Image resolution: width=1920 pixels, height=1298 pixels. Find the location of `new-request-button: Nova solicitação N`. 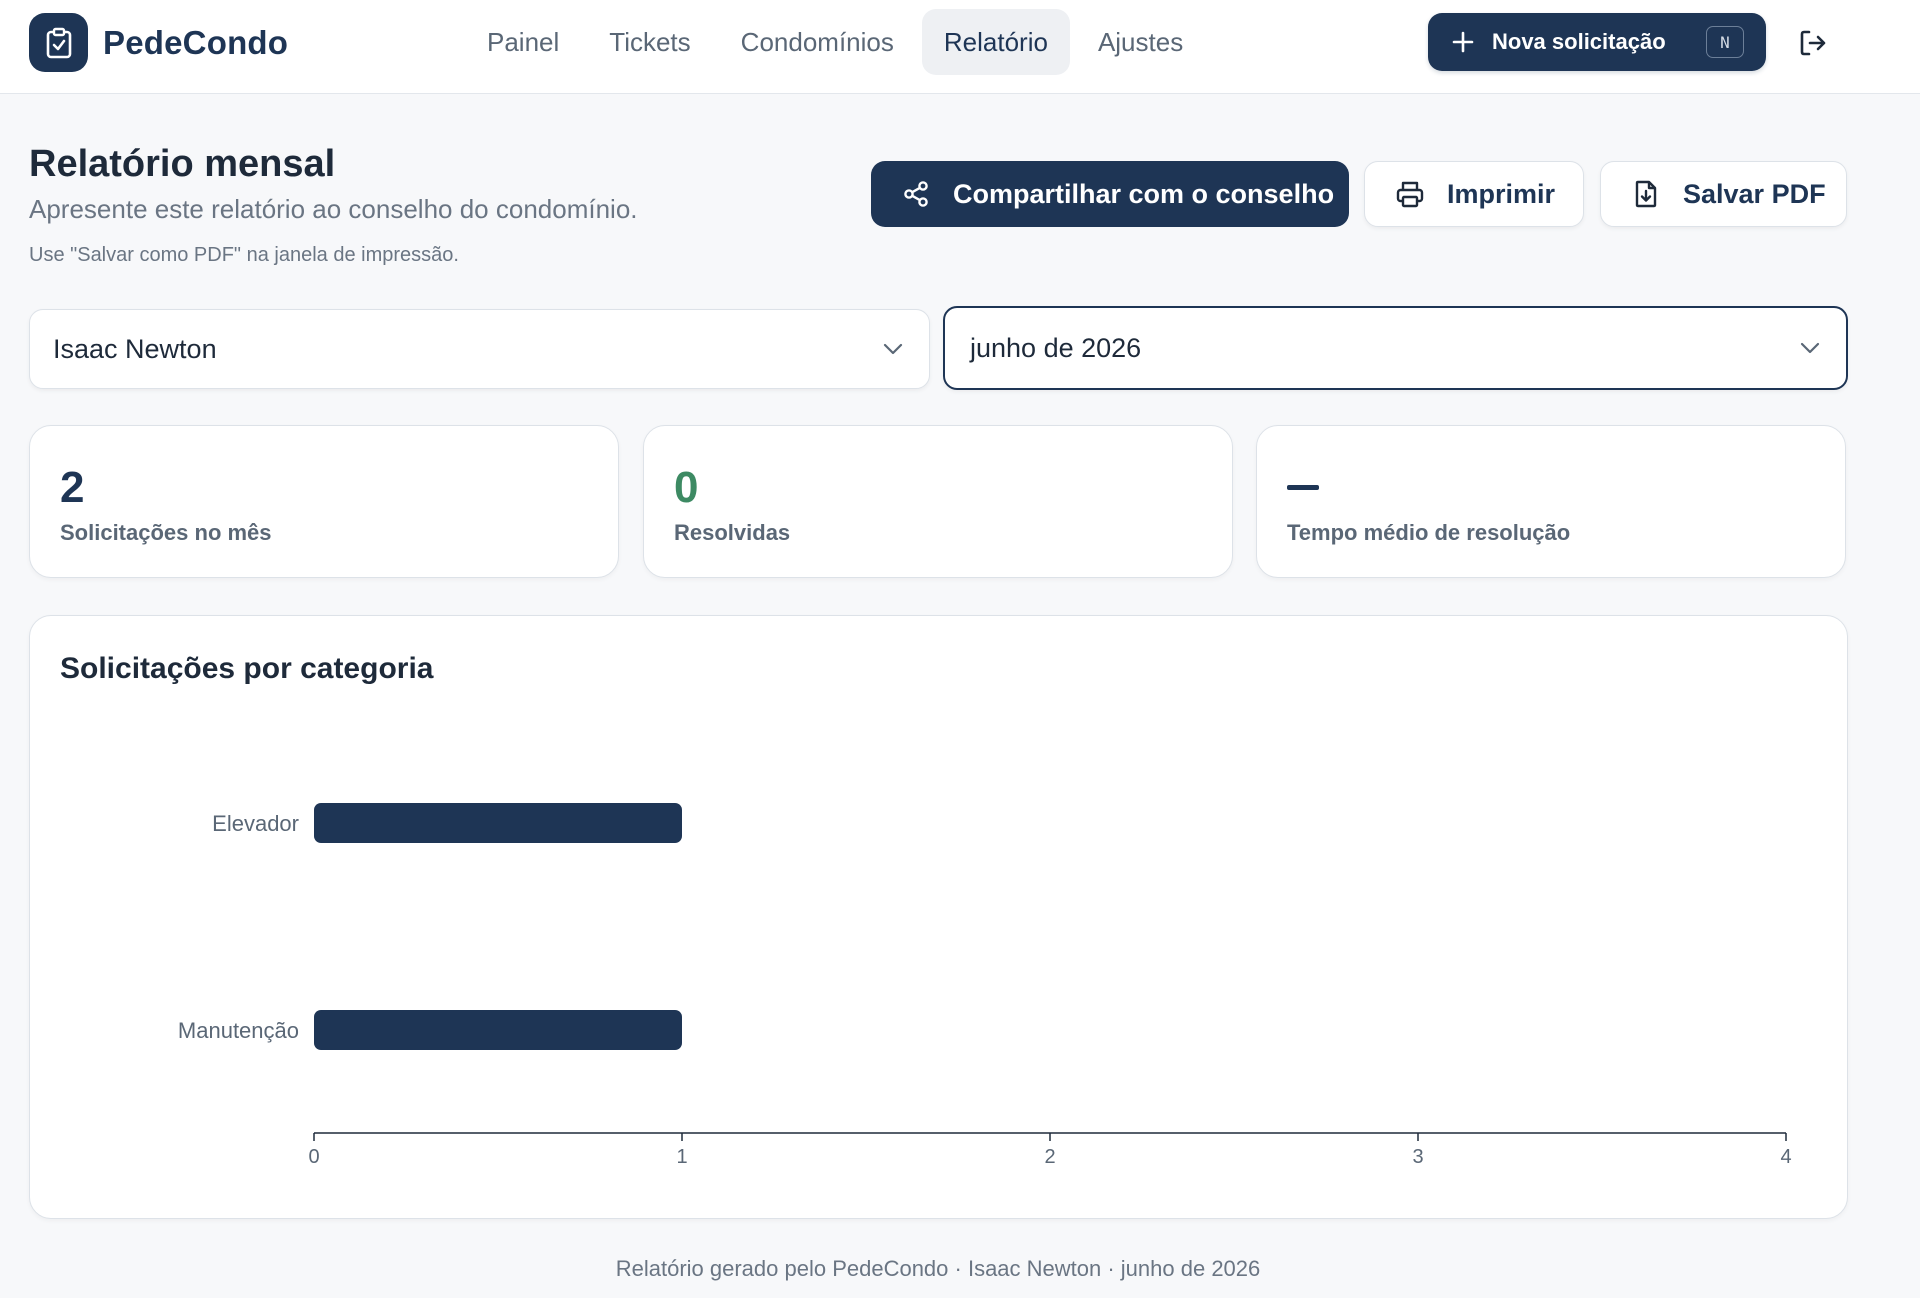

new-request-button: Nova solicitação N is located at coordinates (1597, 42).